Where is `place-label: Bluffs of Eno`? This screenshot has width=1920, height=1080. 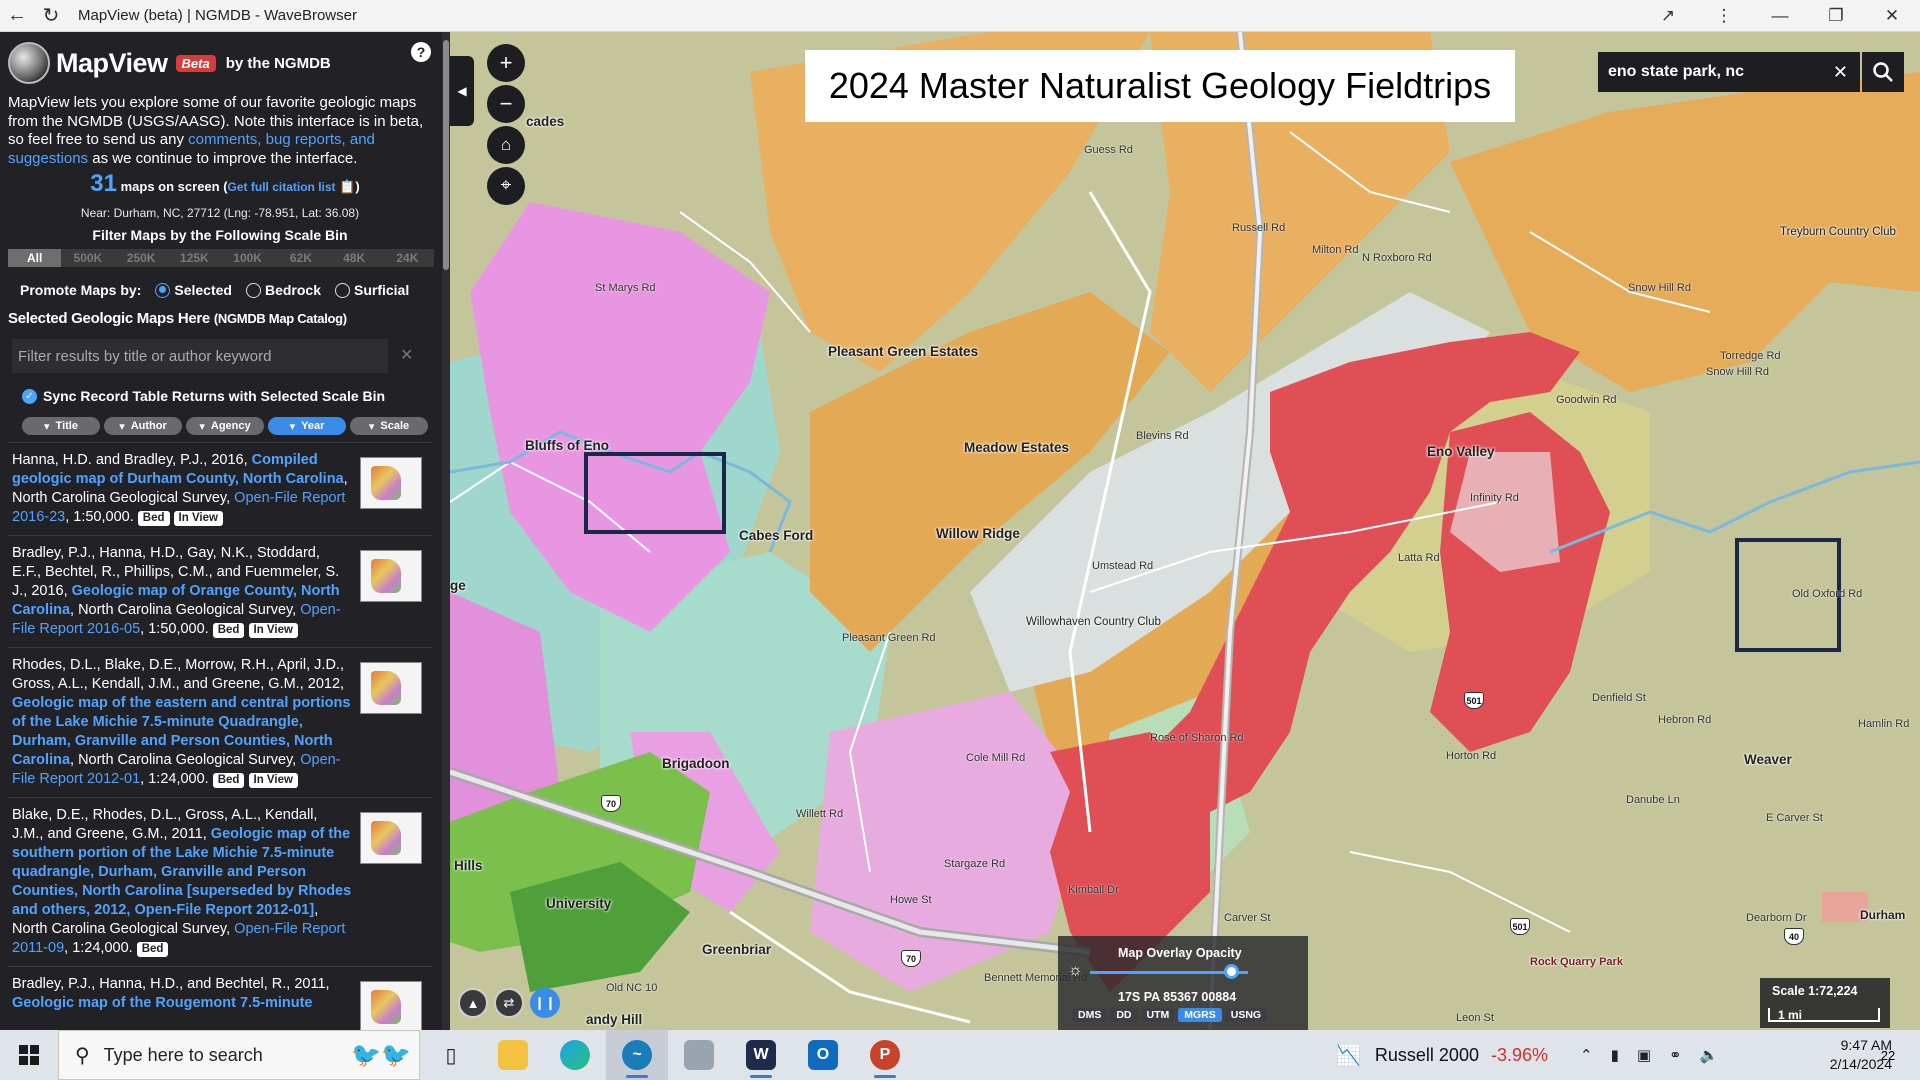 place-label: Bluffs of Eno is located at coordinates (567, 445).